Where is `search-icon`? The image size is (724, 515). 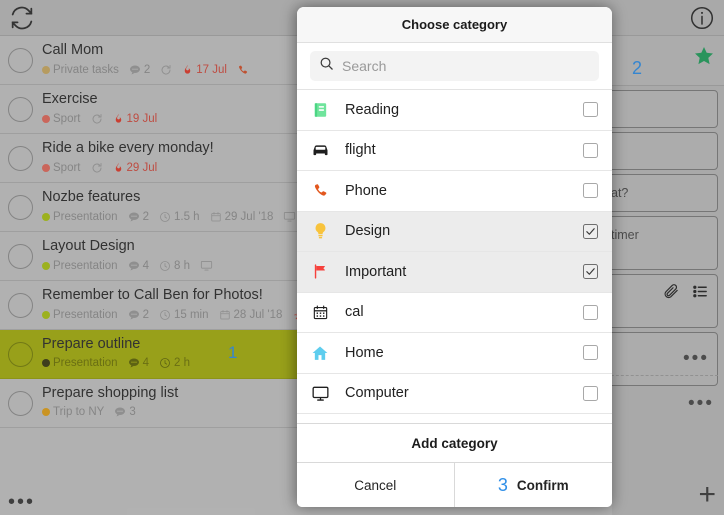 search-icon is located at coordinates (326, 66).